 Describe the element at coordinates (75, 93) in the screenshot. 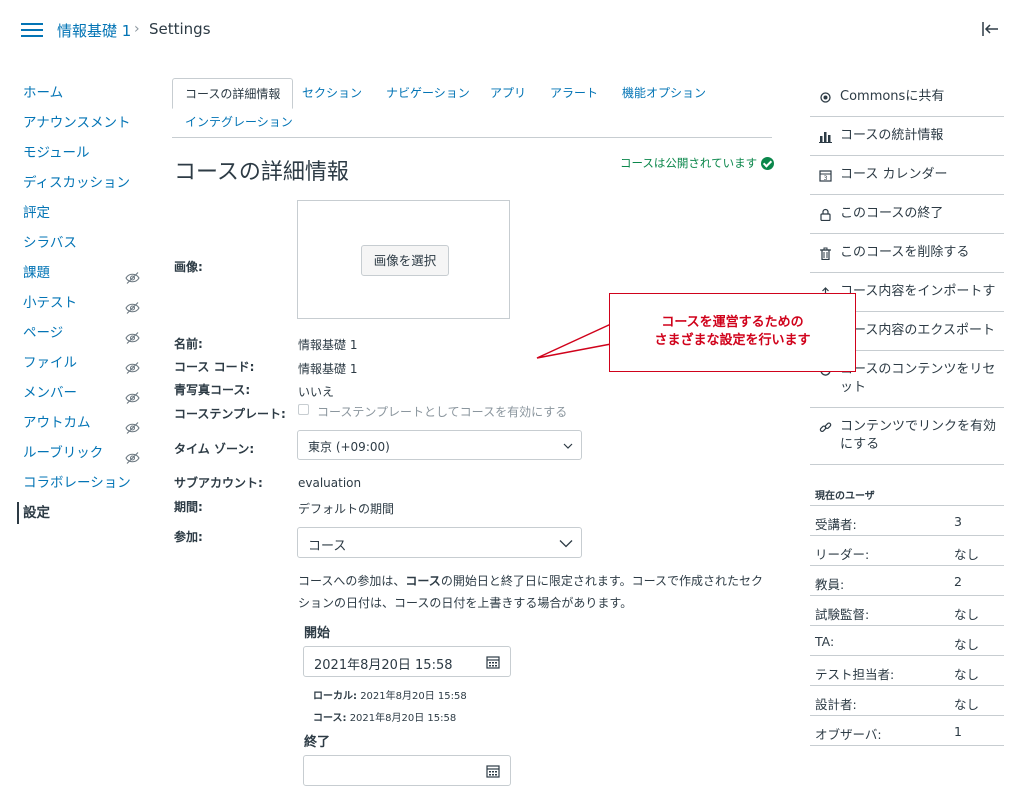

I see `nav-item: ホーム` at that location.